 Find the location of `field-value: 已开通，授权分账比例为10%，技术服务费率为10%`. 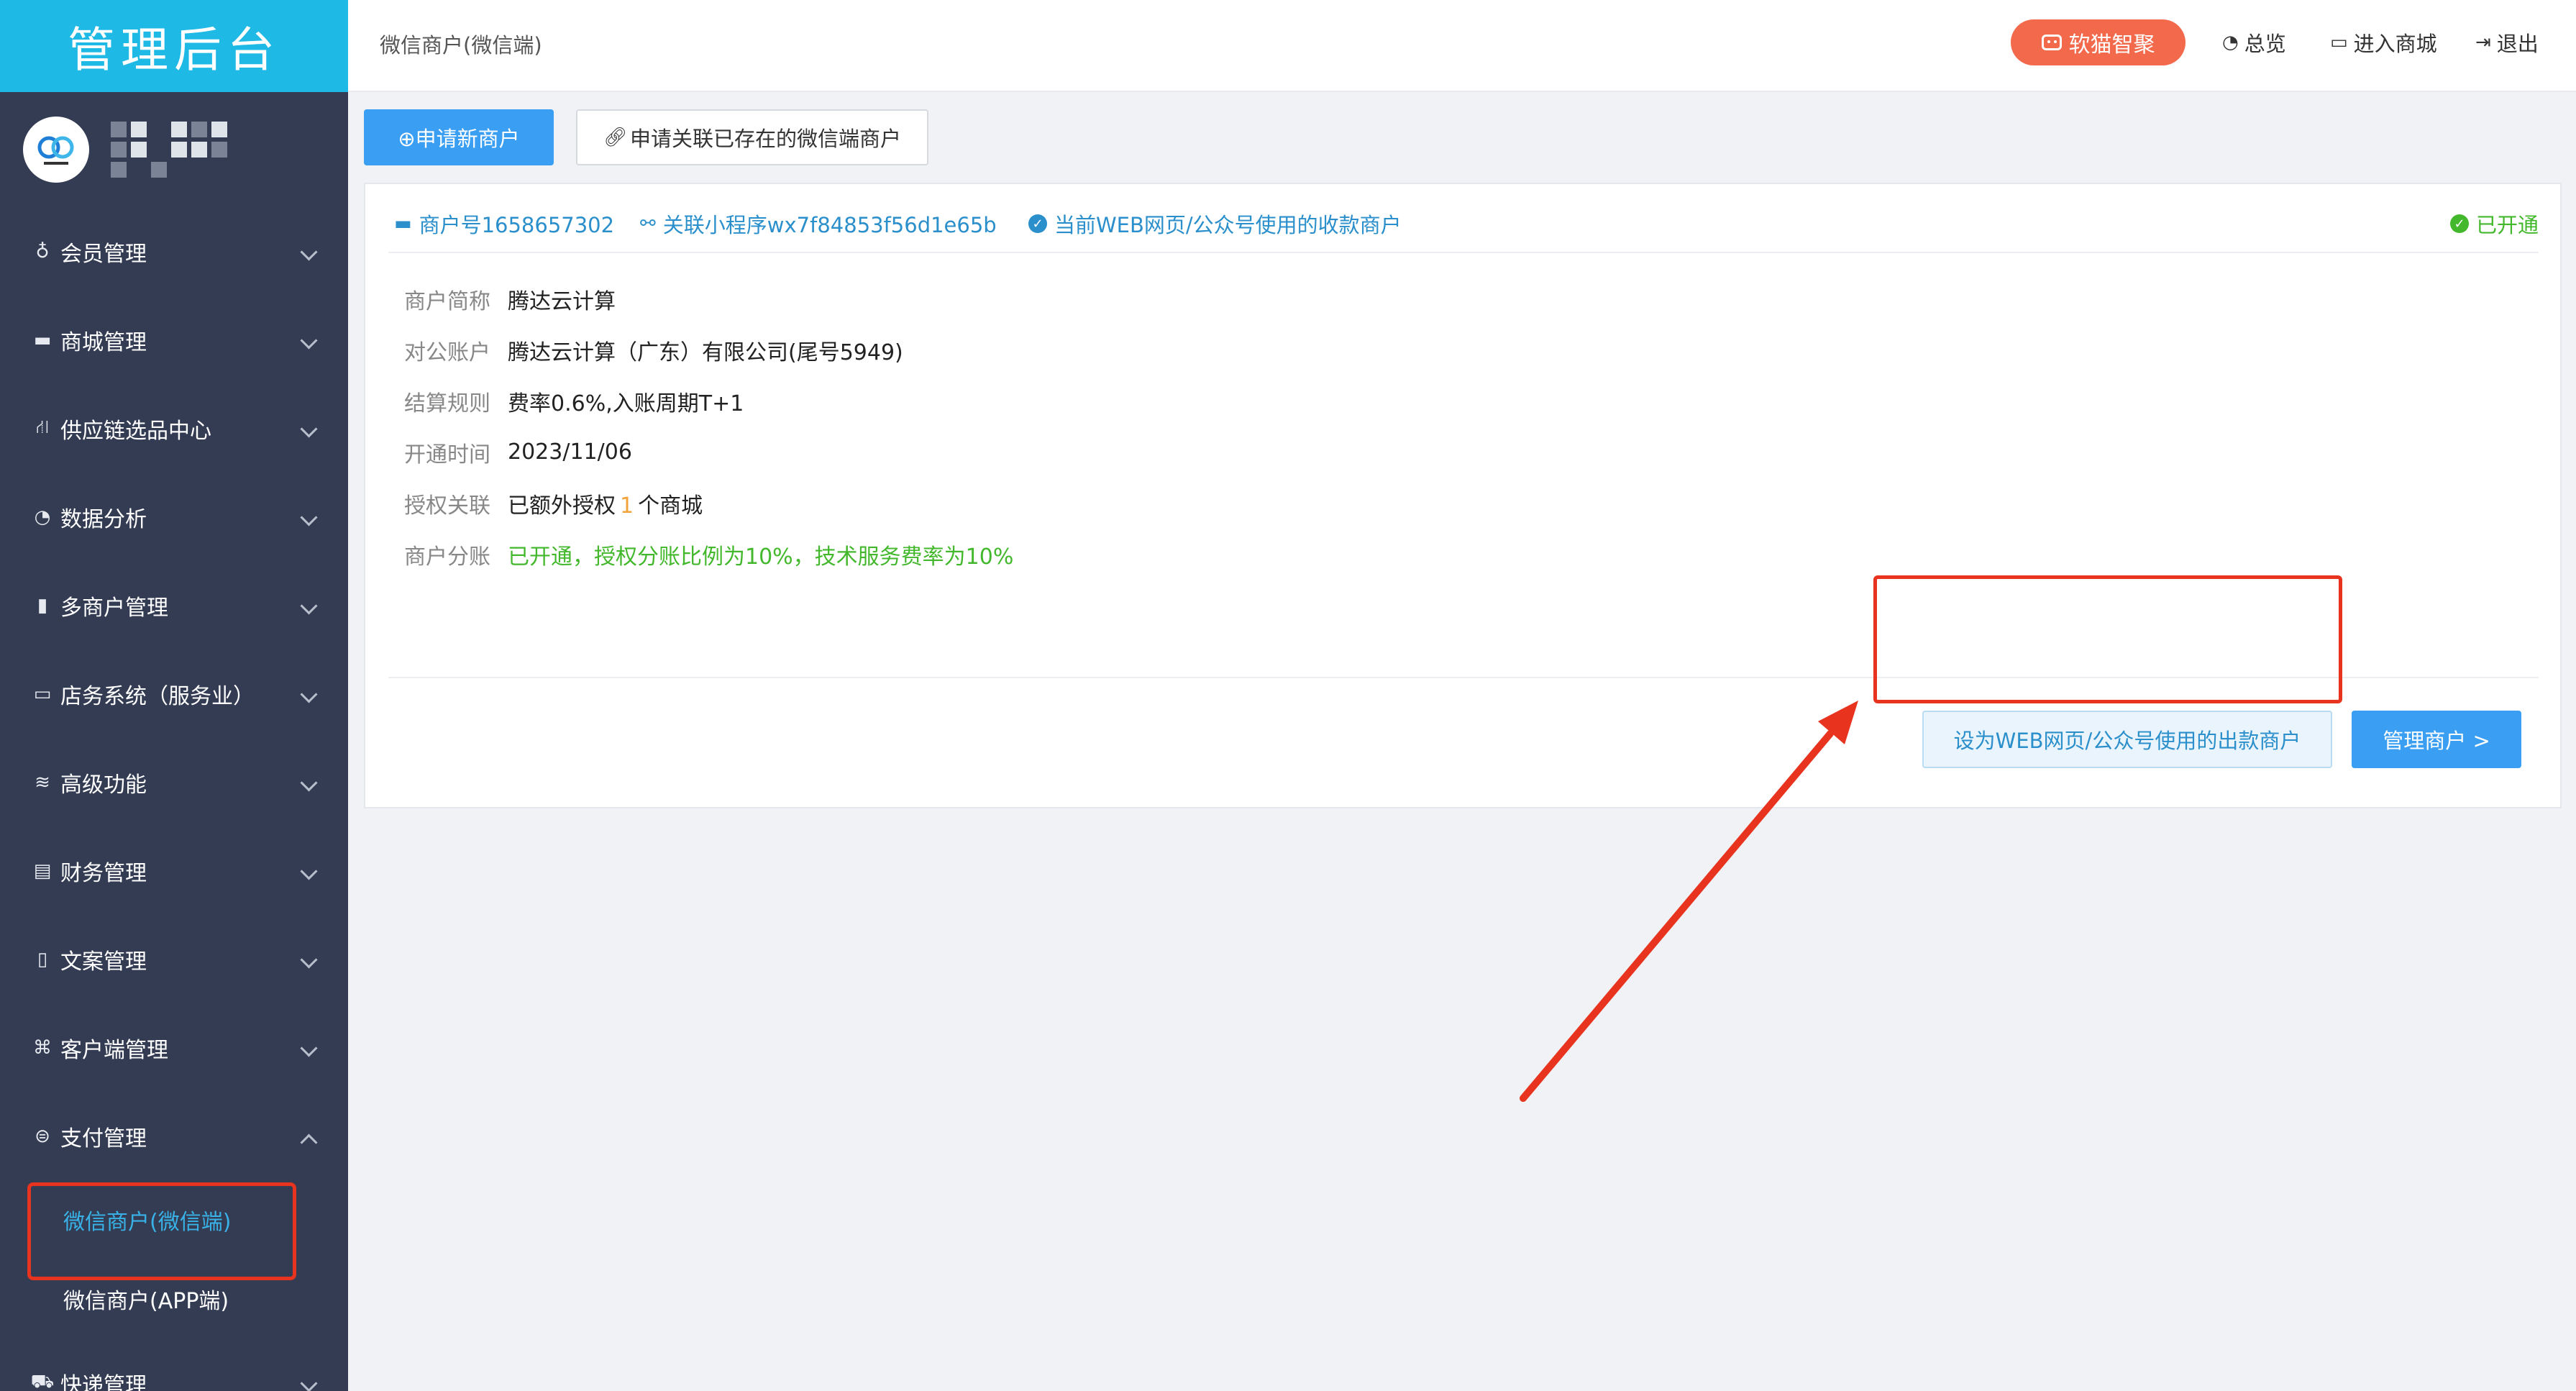

field-value: 已开通，授权分账比例为10%，技术服务费率为10% is located at coordinates (761, 557).